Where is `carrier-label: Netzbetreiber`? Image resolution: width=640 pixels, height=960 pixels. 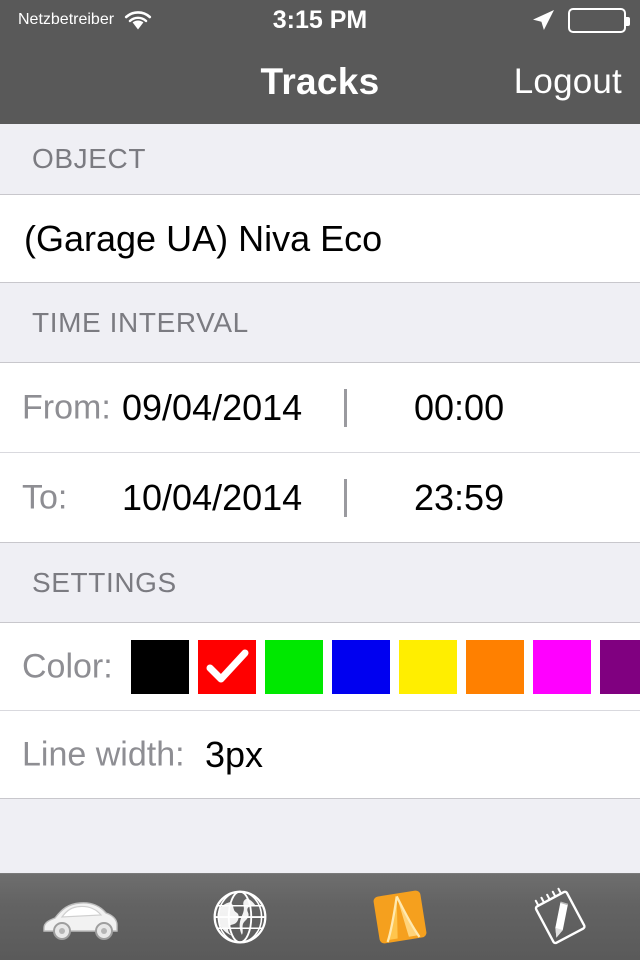
carrier-label: Netzbetreiber is located at coordinates (66, 19).